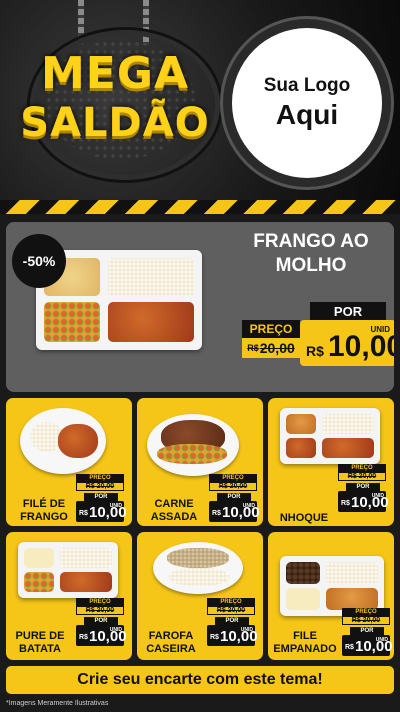  I want to click on food-breaded-fillet, so click(352, 599).